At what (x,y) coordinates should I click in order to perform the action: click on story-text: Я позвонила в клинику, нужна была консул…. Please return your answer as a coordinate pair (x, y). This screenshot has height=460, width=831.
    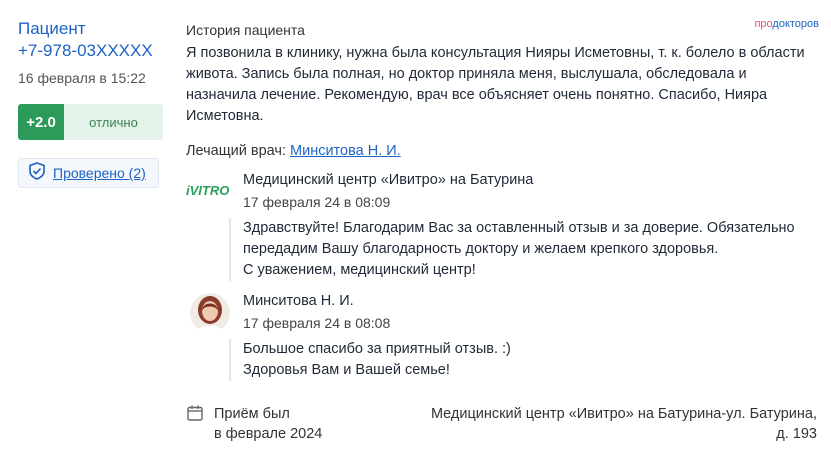
    Looking at the image, I should click on (495, 84).